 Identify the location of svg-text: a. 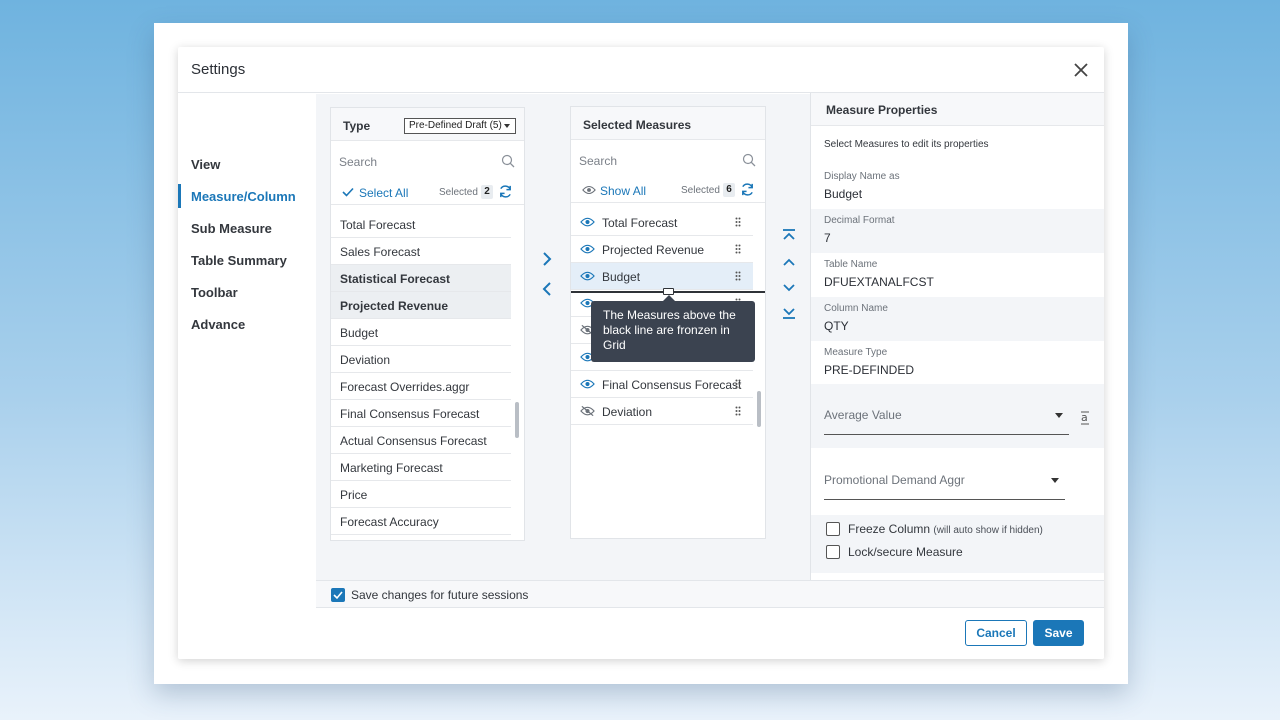
(1084, 417).